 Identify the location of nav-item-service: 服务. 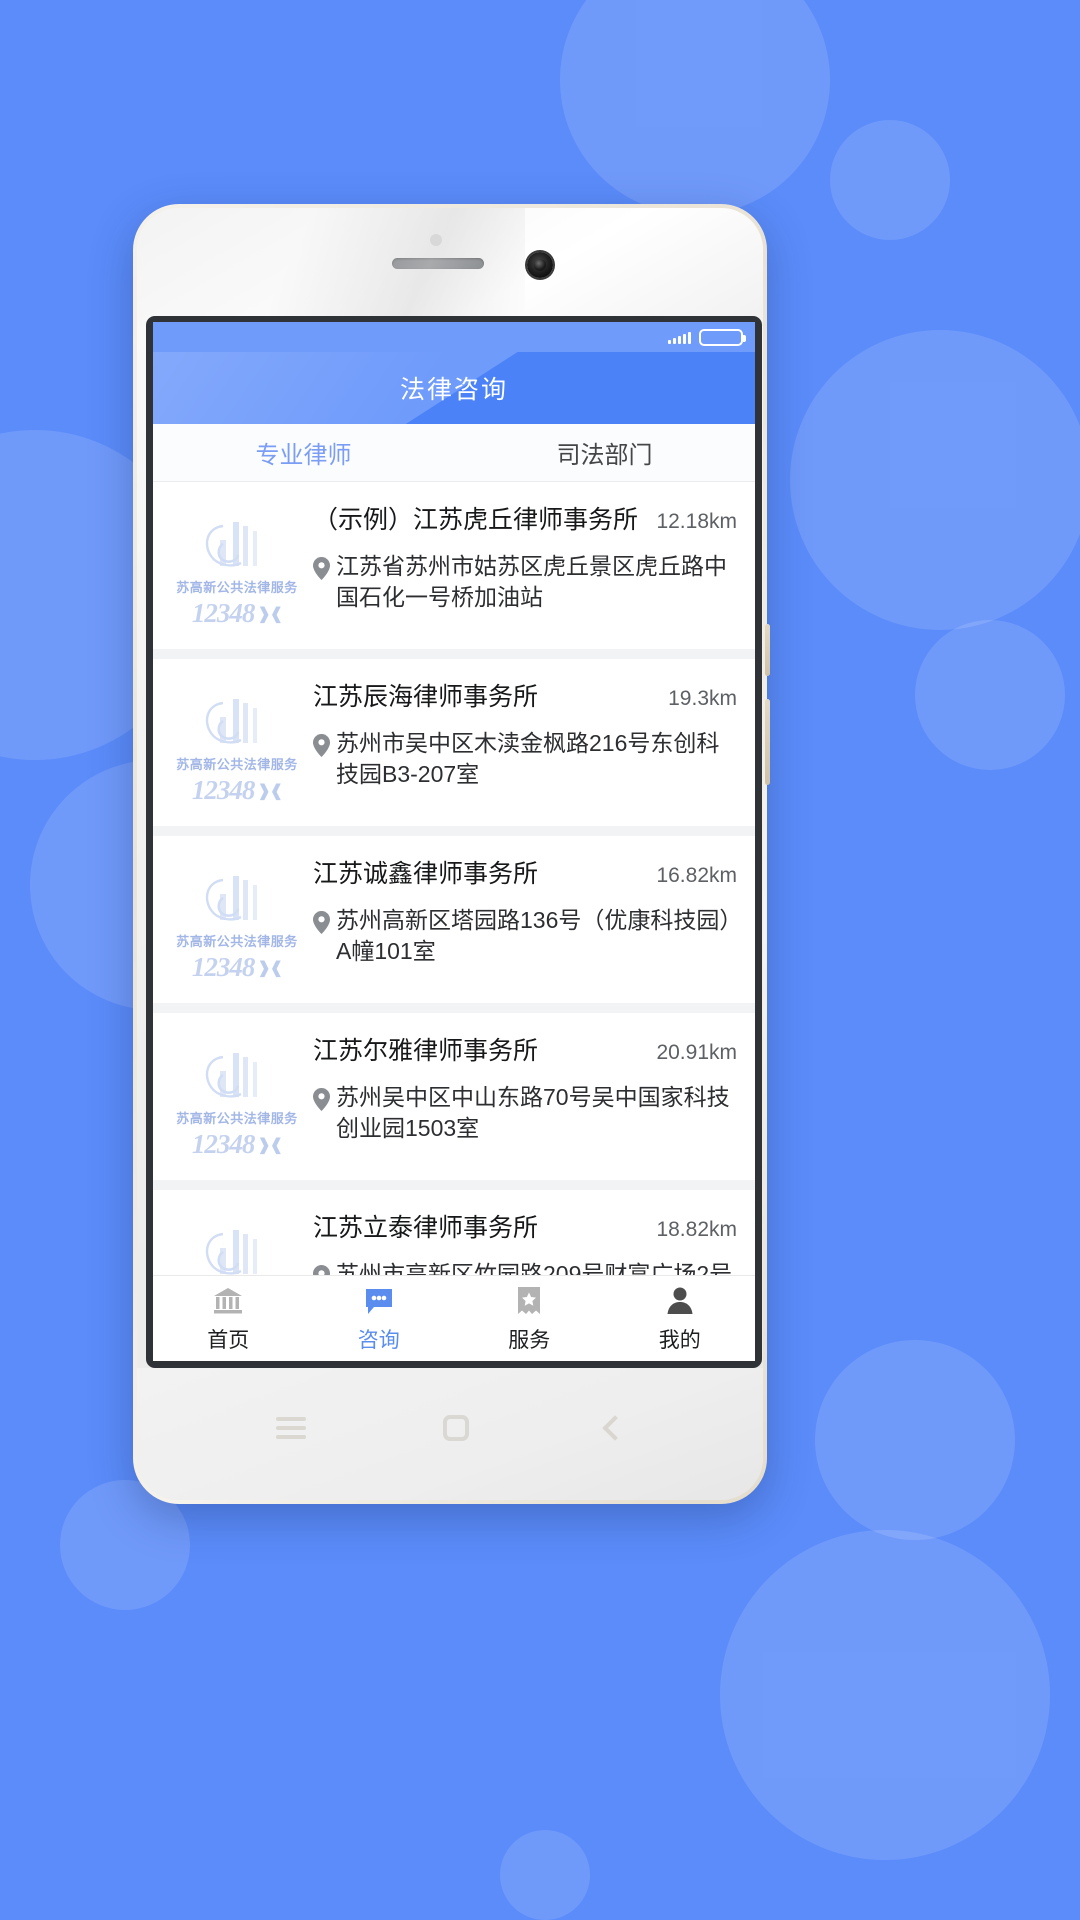
(529, 1318).